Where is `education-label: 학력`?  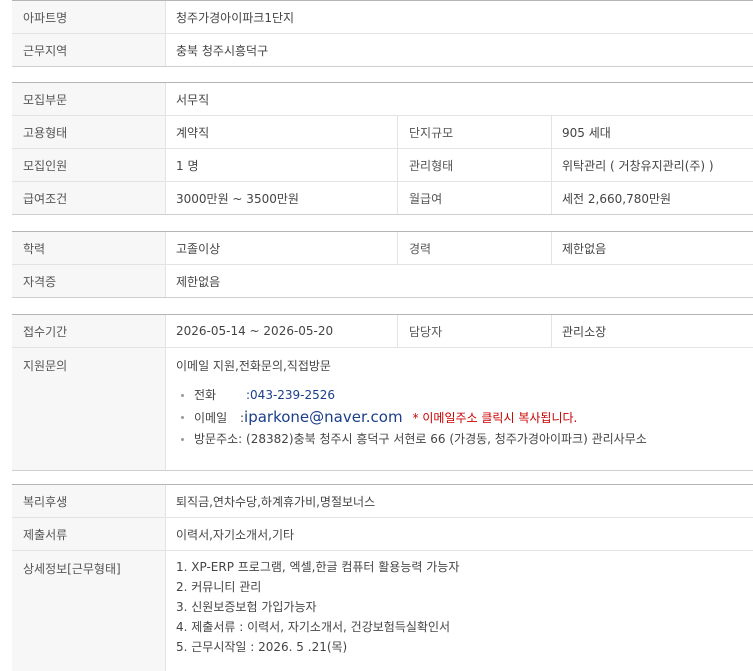 education-label: 학력 is located at coordinates (89, 248).